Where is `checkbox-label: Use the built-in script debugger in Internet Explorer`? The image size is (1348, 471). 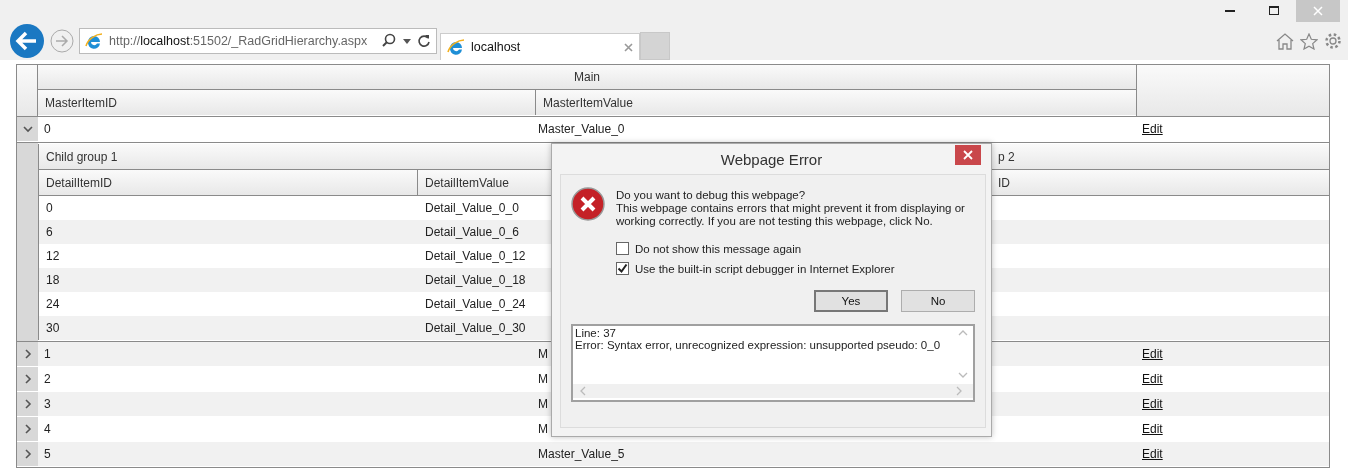 checkbox-label: Use the built-in script debugger in Internet Explorer is located at coordinates (765, 268).